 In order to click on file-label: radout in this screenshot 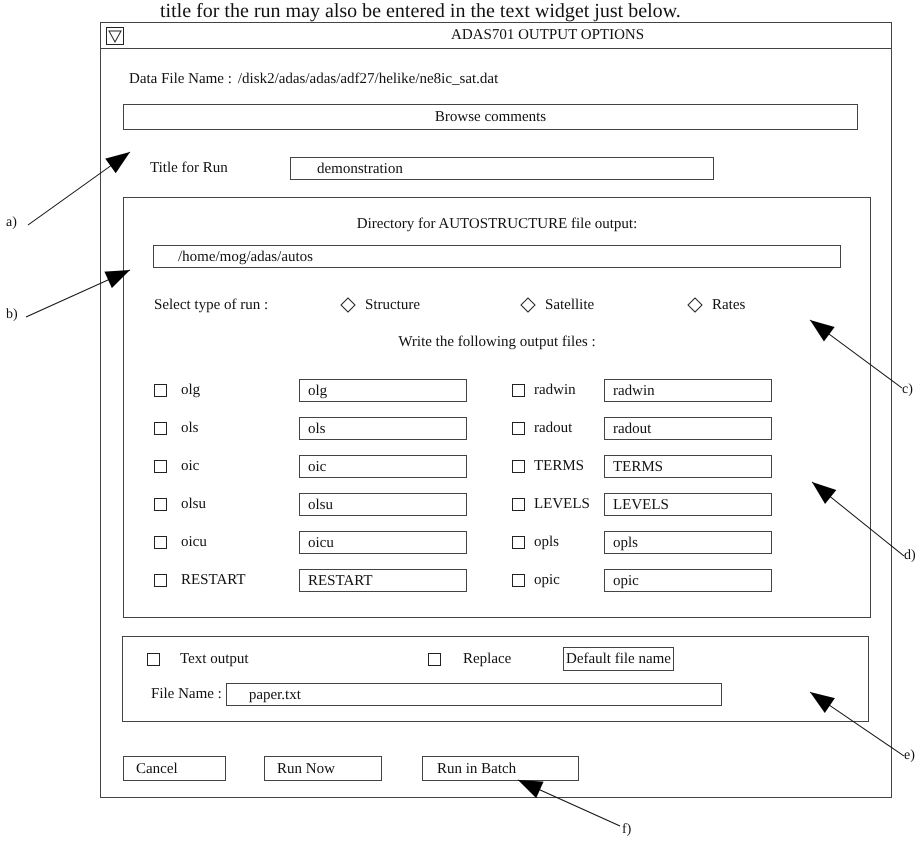, I will do `click(554, 428)`.